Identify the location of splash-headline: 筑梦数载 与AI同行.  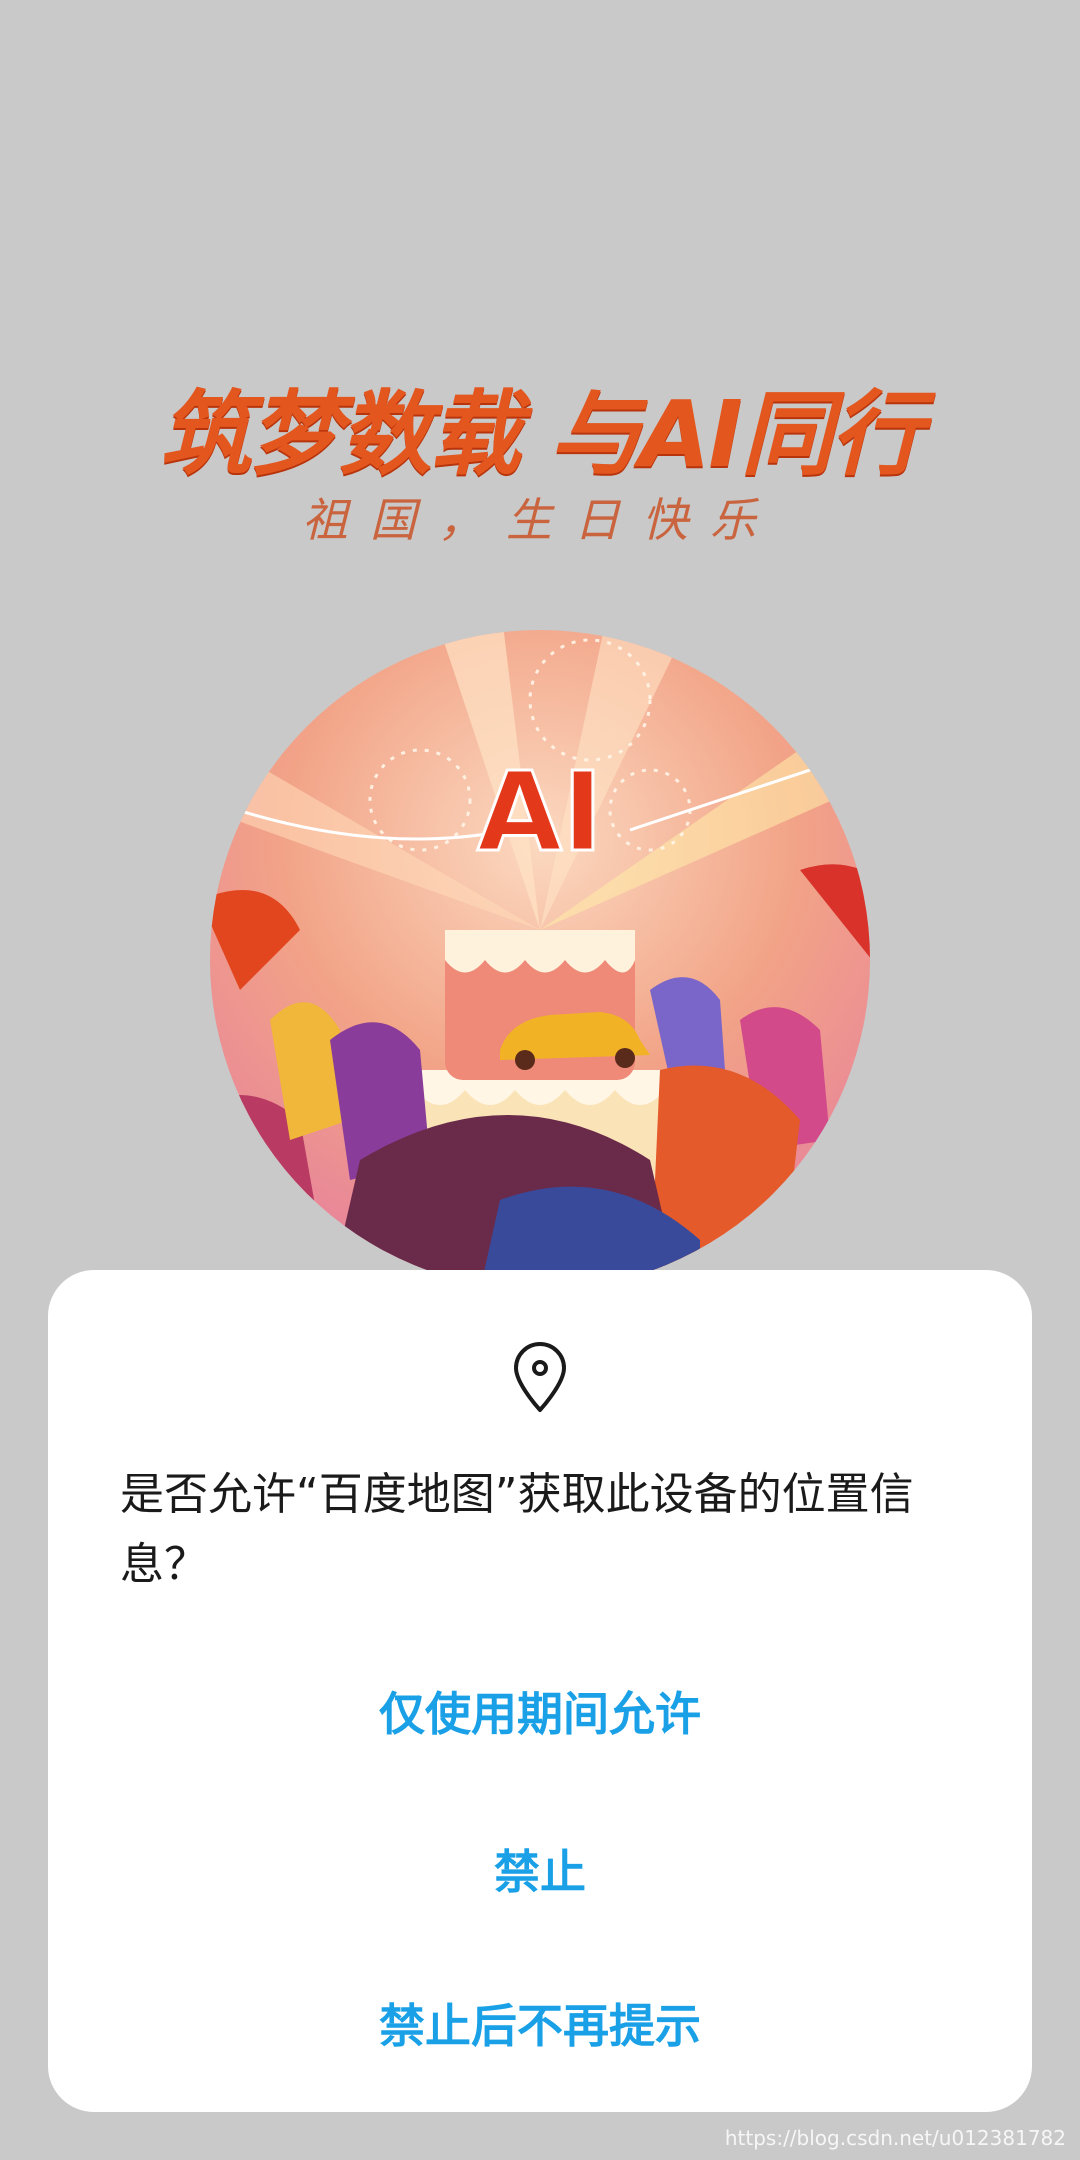
(540, 434).